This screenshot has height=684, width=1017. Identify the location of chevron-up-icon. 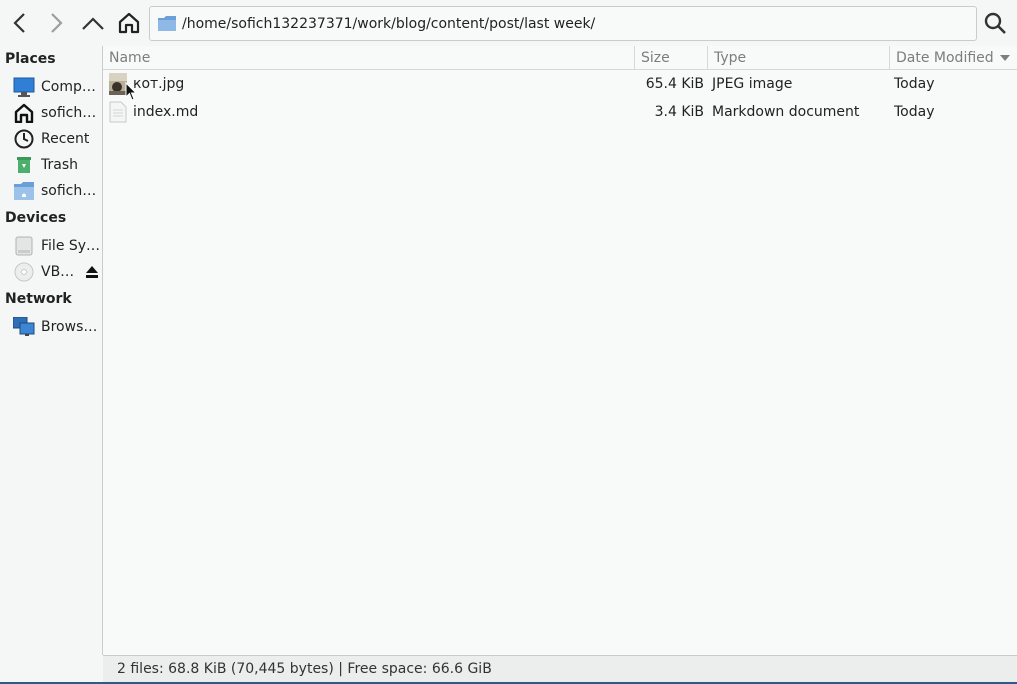
(93, 23).